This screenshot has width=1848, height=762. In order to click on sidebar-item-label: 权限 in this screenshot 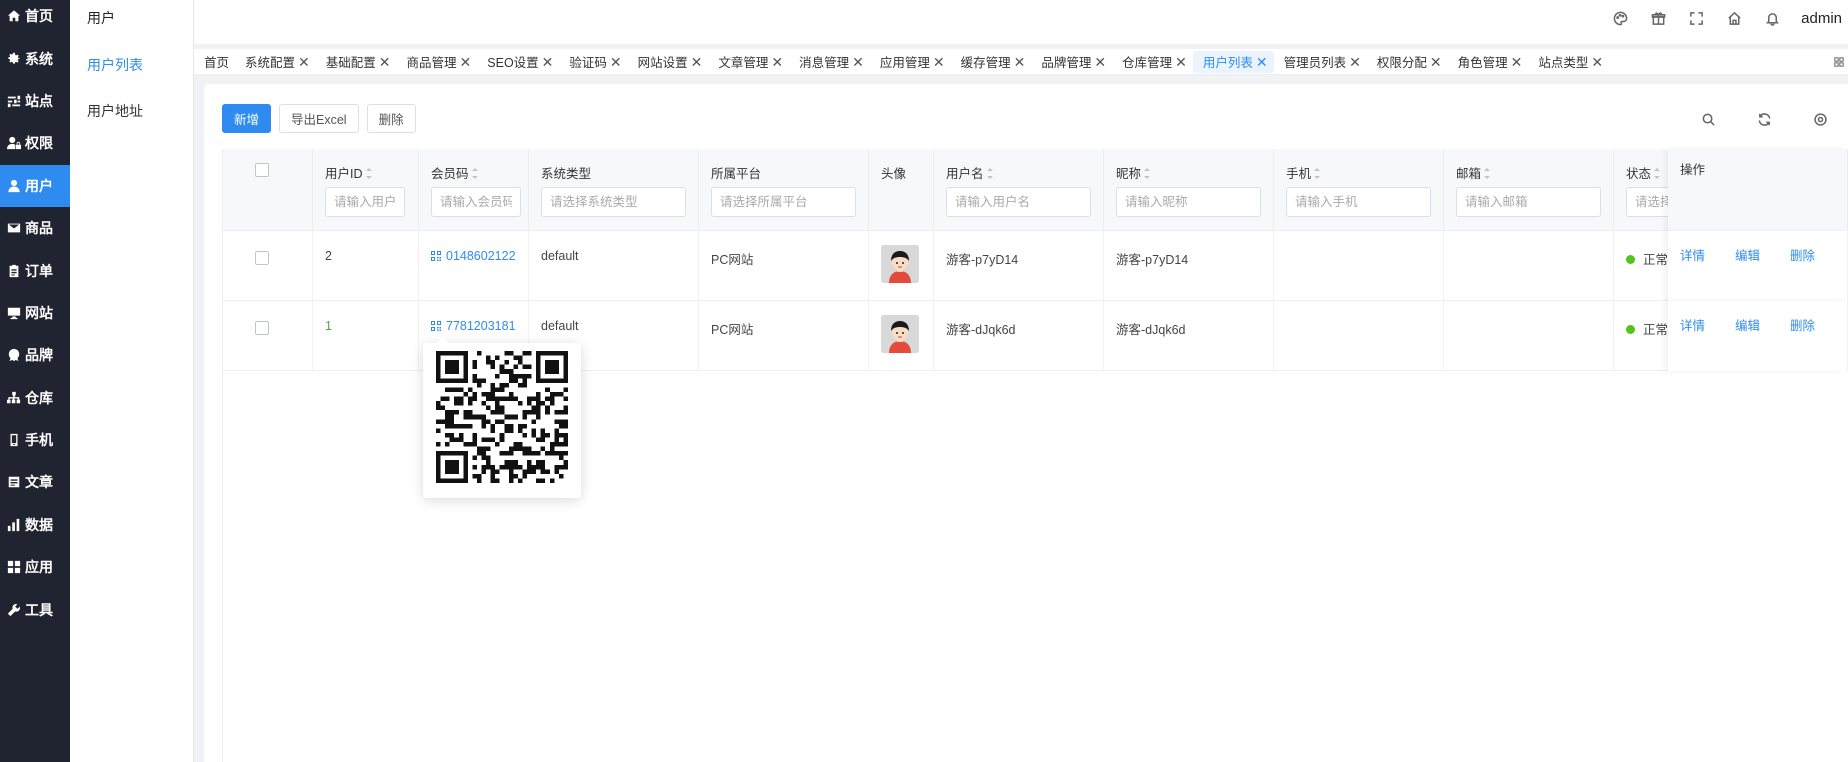, I will do `click(39, 143)`.